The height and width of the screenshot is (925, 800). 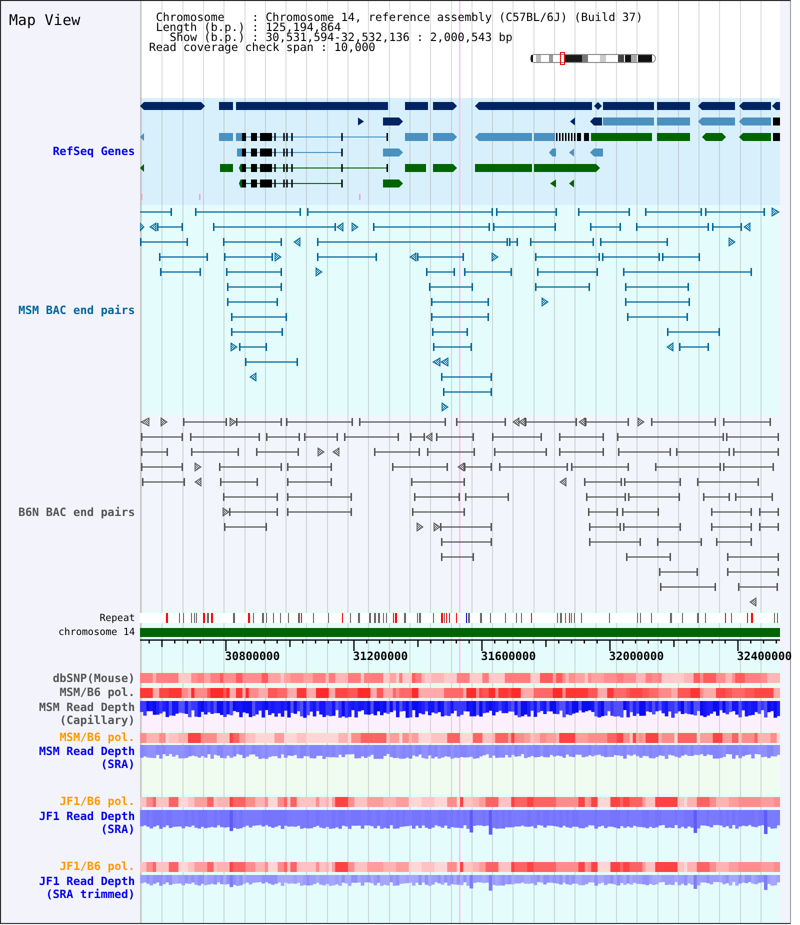 What do you see at coordinates (508, 656) in the screenshot?
I see `axis-tick-label: 31600000` at bounding box center [508, 656].